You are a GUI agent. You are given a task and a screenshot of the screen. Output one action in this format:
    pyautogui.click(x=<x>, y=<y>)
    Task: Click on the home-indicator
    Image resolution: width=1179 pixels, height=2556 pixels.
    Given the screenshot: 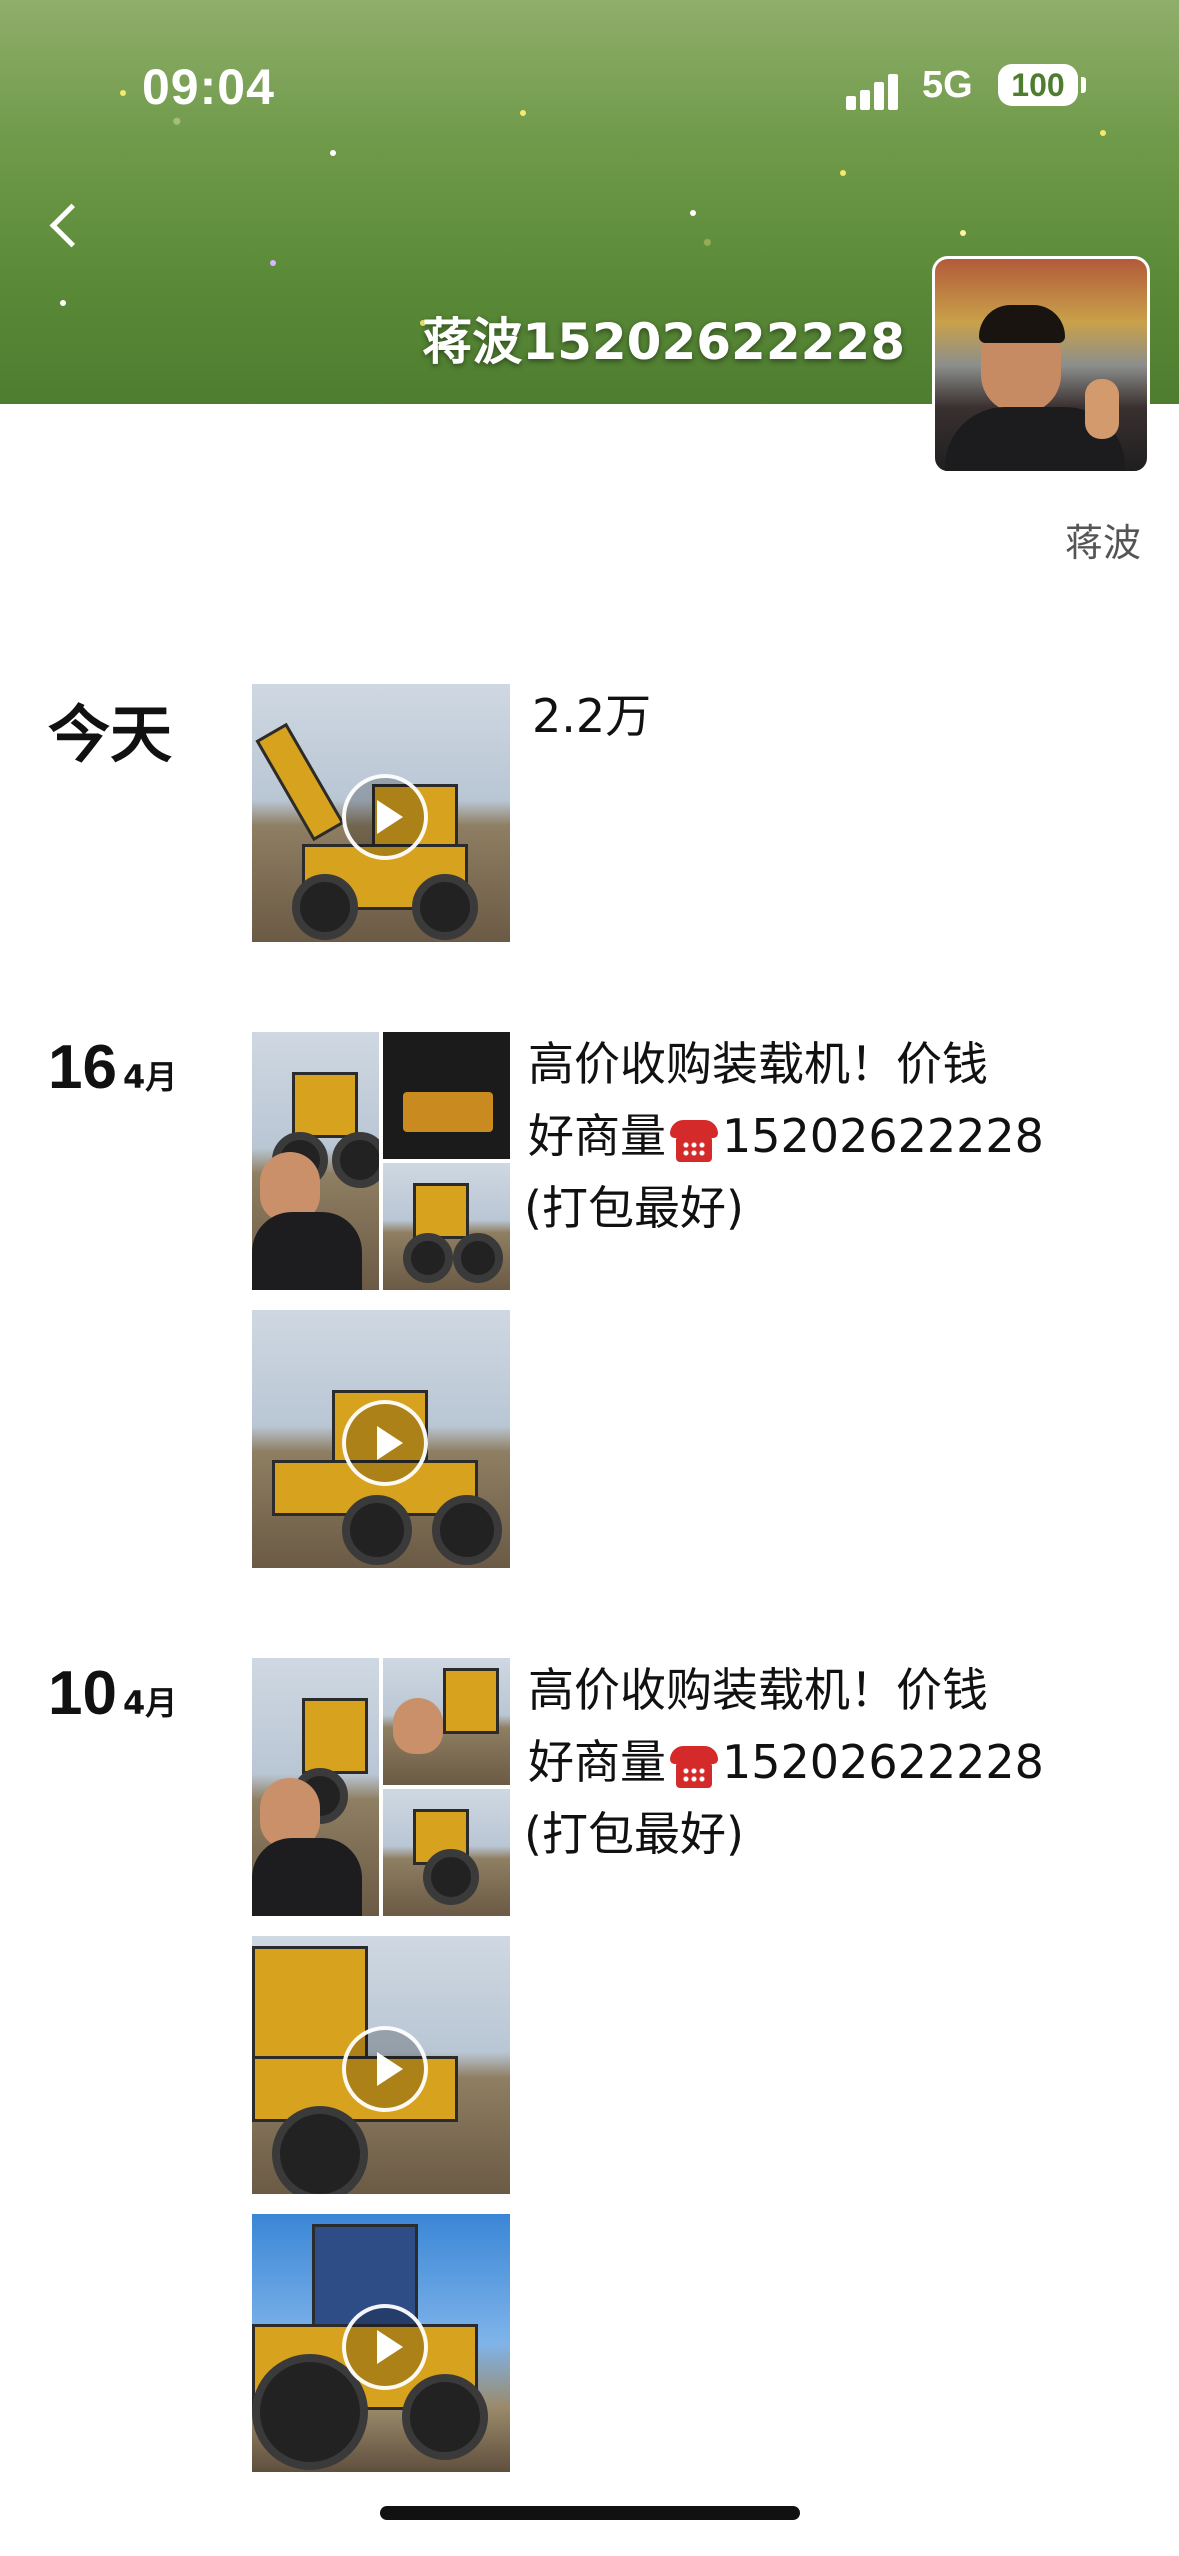 What is the action you would take?
    pyautogui.click(x=590, y=2513)
    